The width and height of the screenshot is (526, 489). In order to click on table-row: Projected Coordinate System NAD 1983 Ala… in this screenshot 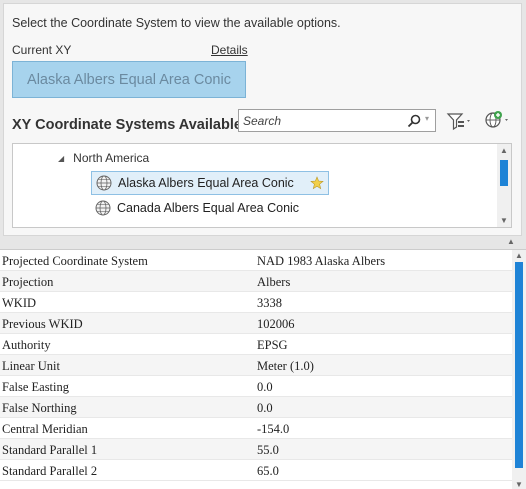, I will do `click(256, 260)`.